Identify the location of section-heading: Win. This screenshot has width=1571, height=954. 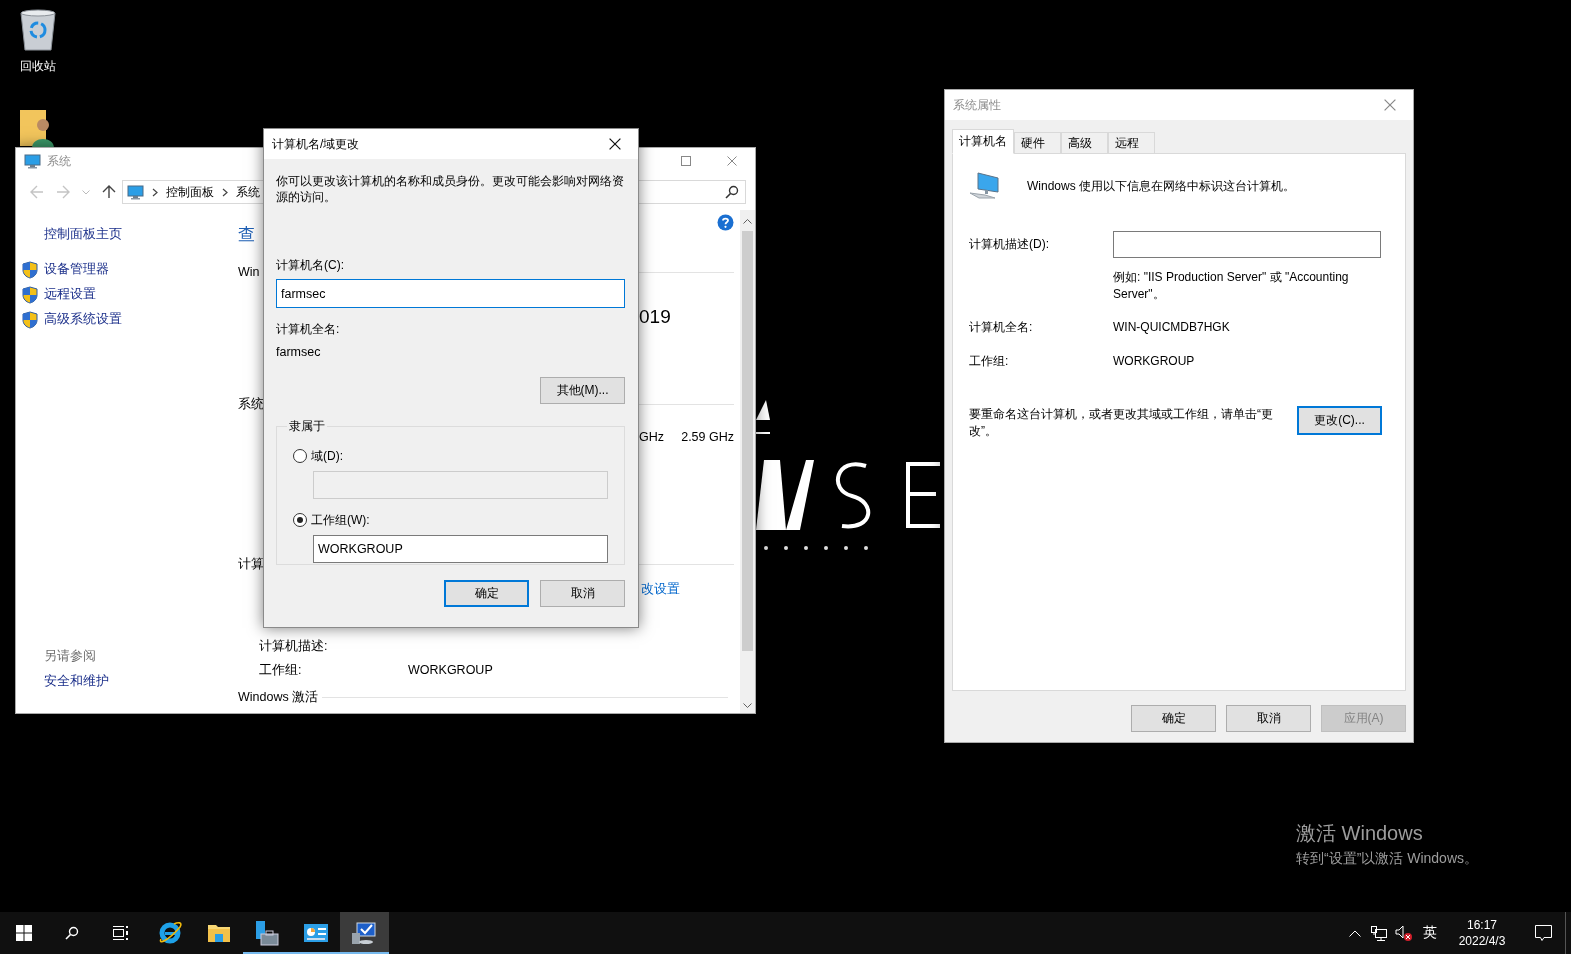
(249, 272).